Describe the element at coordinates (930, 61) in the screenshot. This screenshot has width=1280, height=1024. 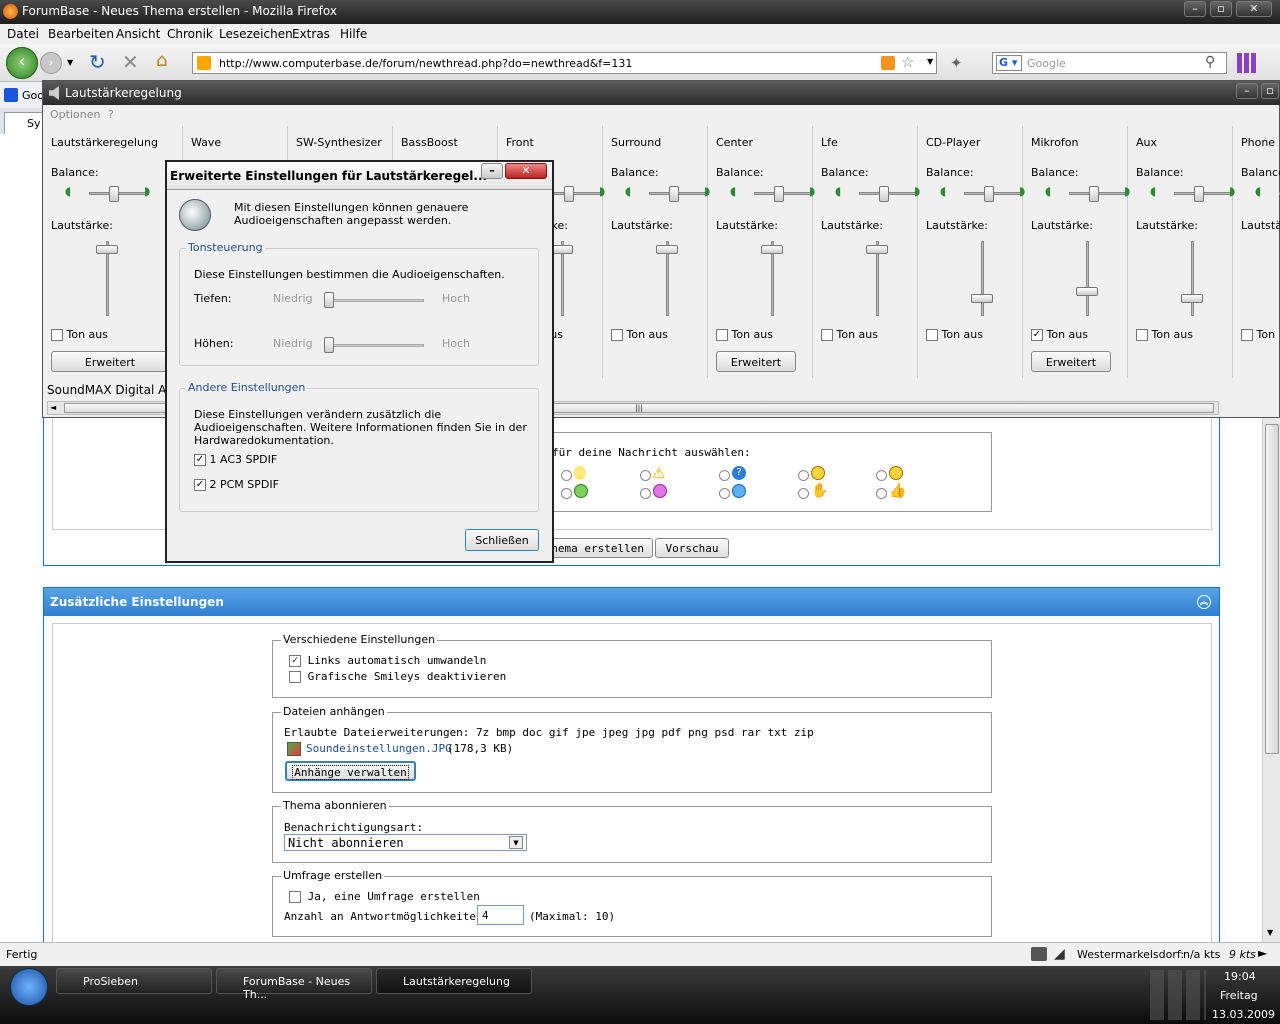
I see `url-dropdown-icon: ▼` at that location.